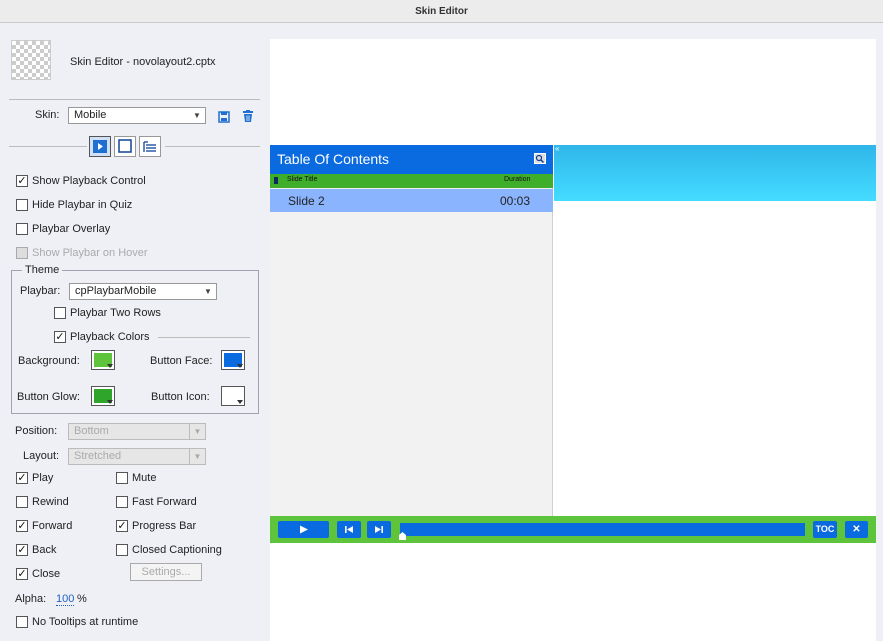 This screenshot has height=641, width=883. What do you see at coordinates (46, 574) in the screenshot?
I see `close-label: Close` at bounding box center [46, 574].